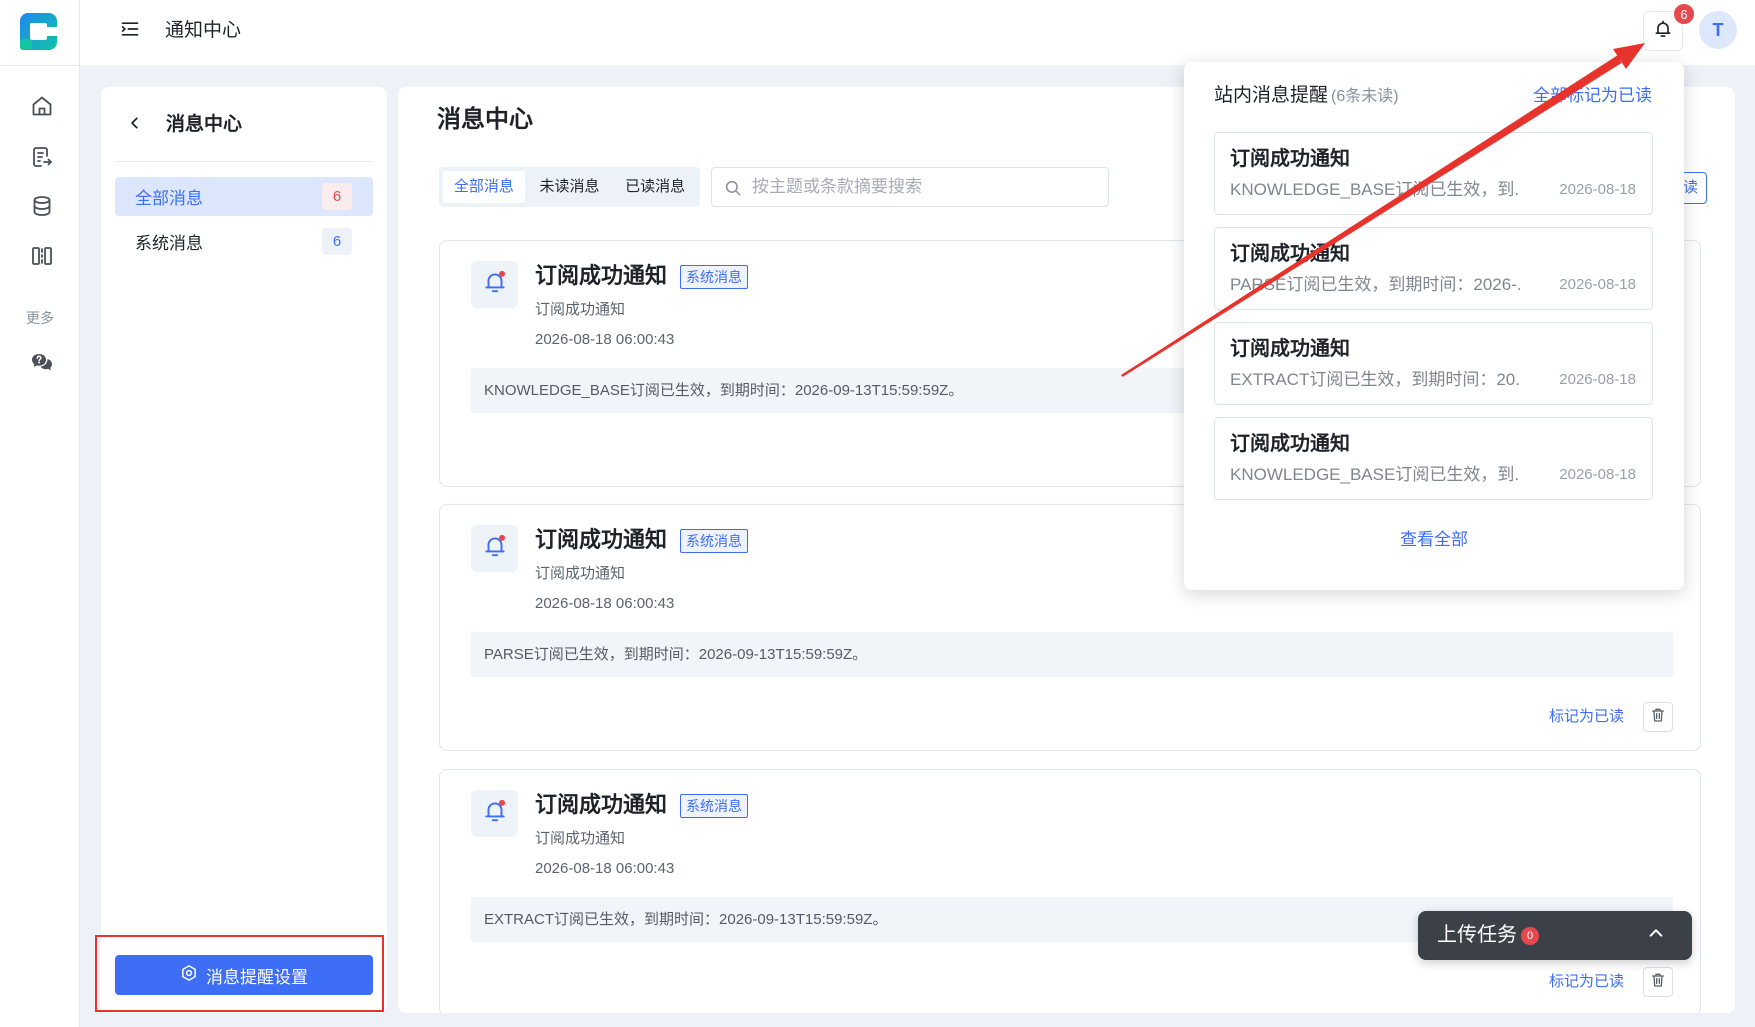 The width and height of the screenshot is (1755, 1027). I want to click on panel-title: 消息中心, so click(204, 124).